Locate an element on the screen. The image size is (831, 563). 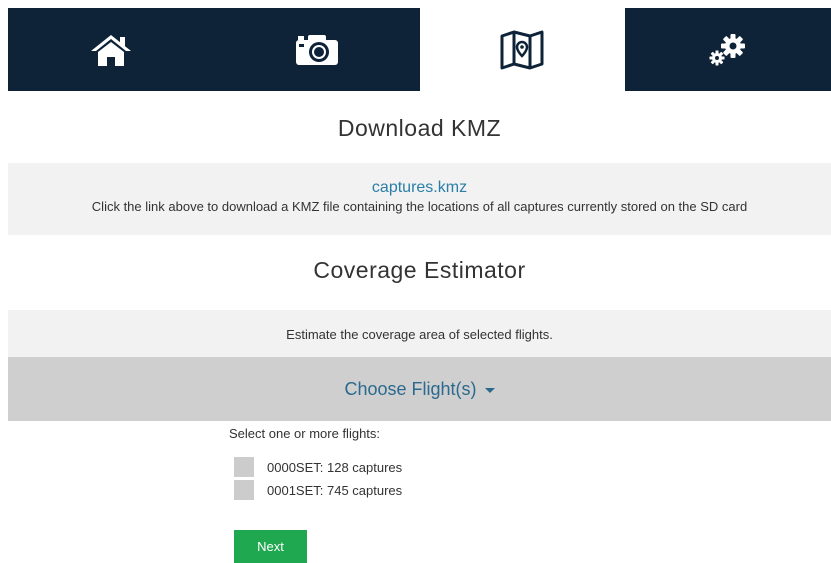
map-icon is located at coordinates (522, 49).